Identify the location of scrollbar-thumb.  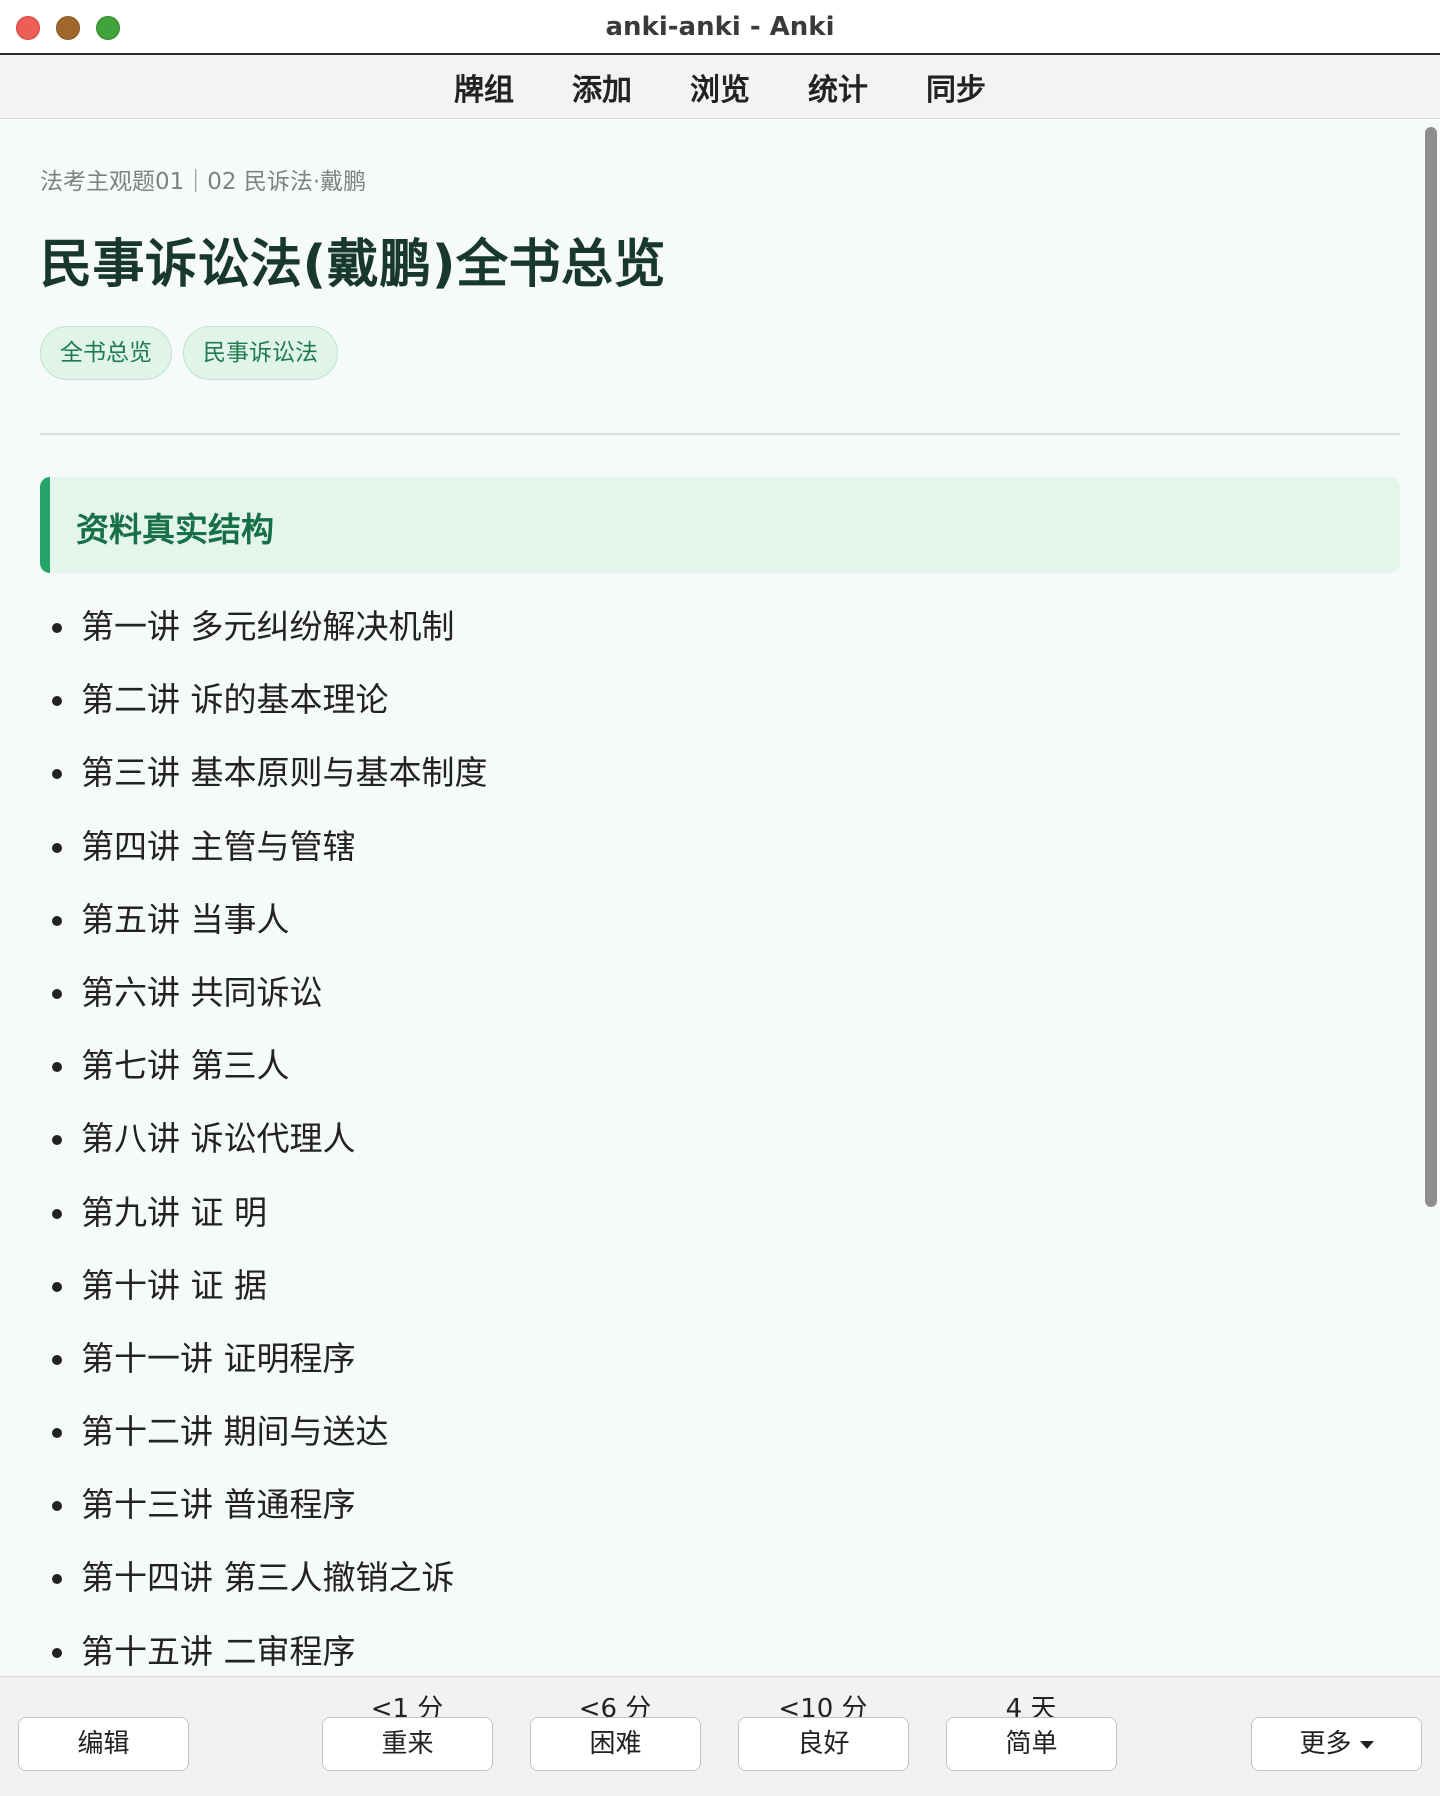
(1431, 667).